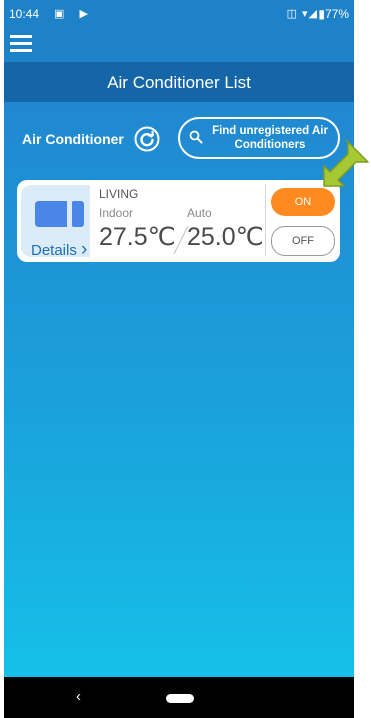  I want to click on signal-wifi-icons: ◫ ▾◢, so click(302, 14).